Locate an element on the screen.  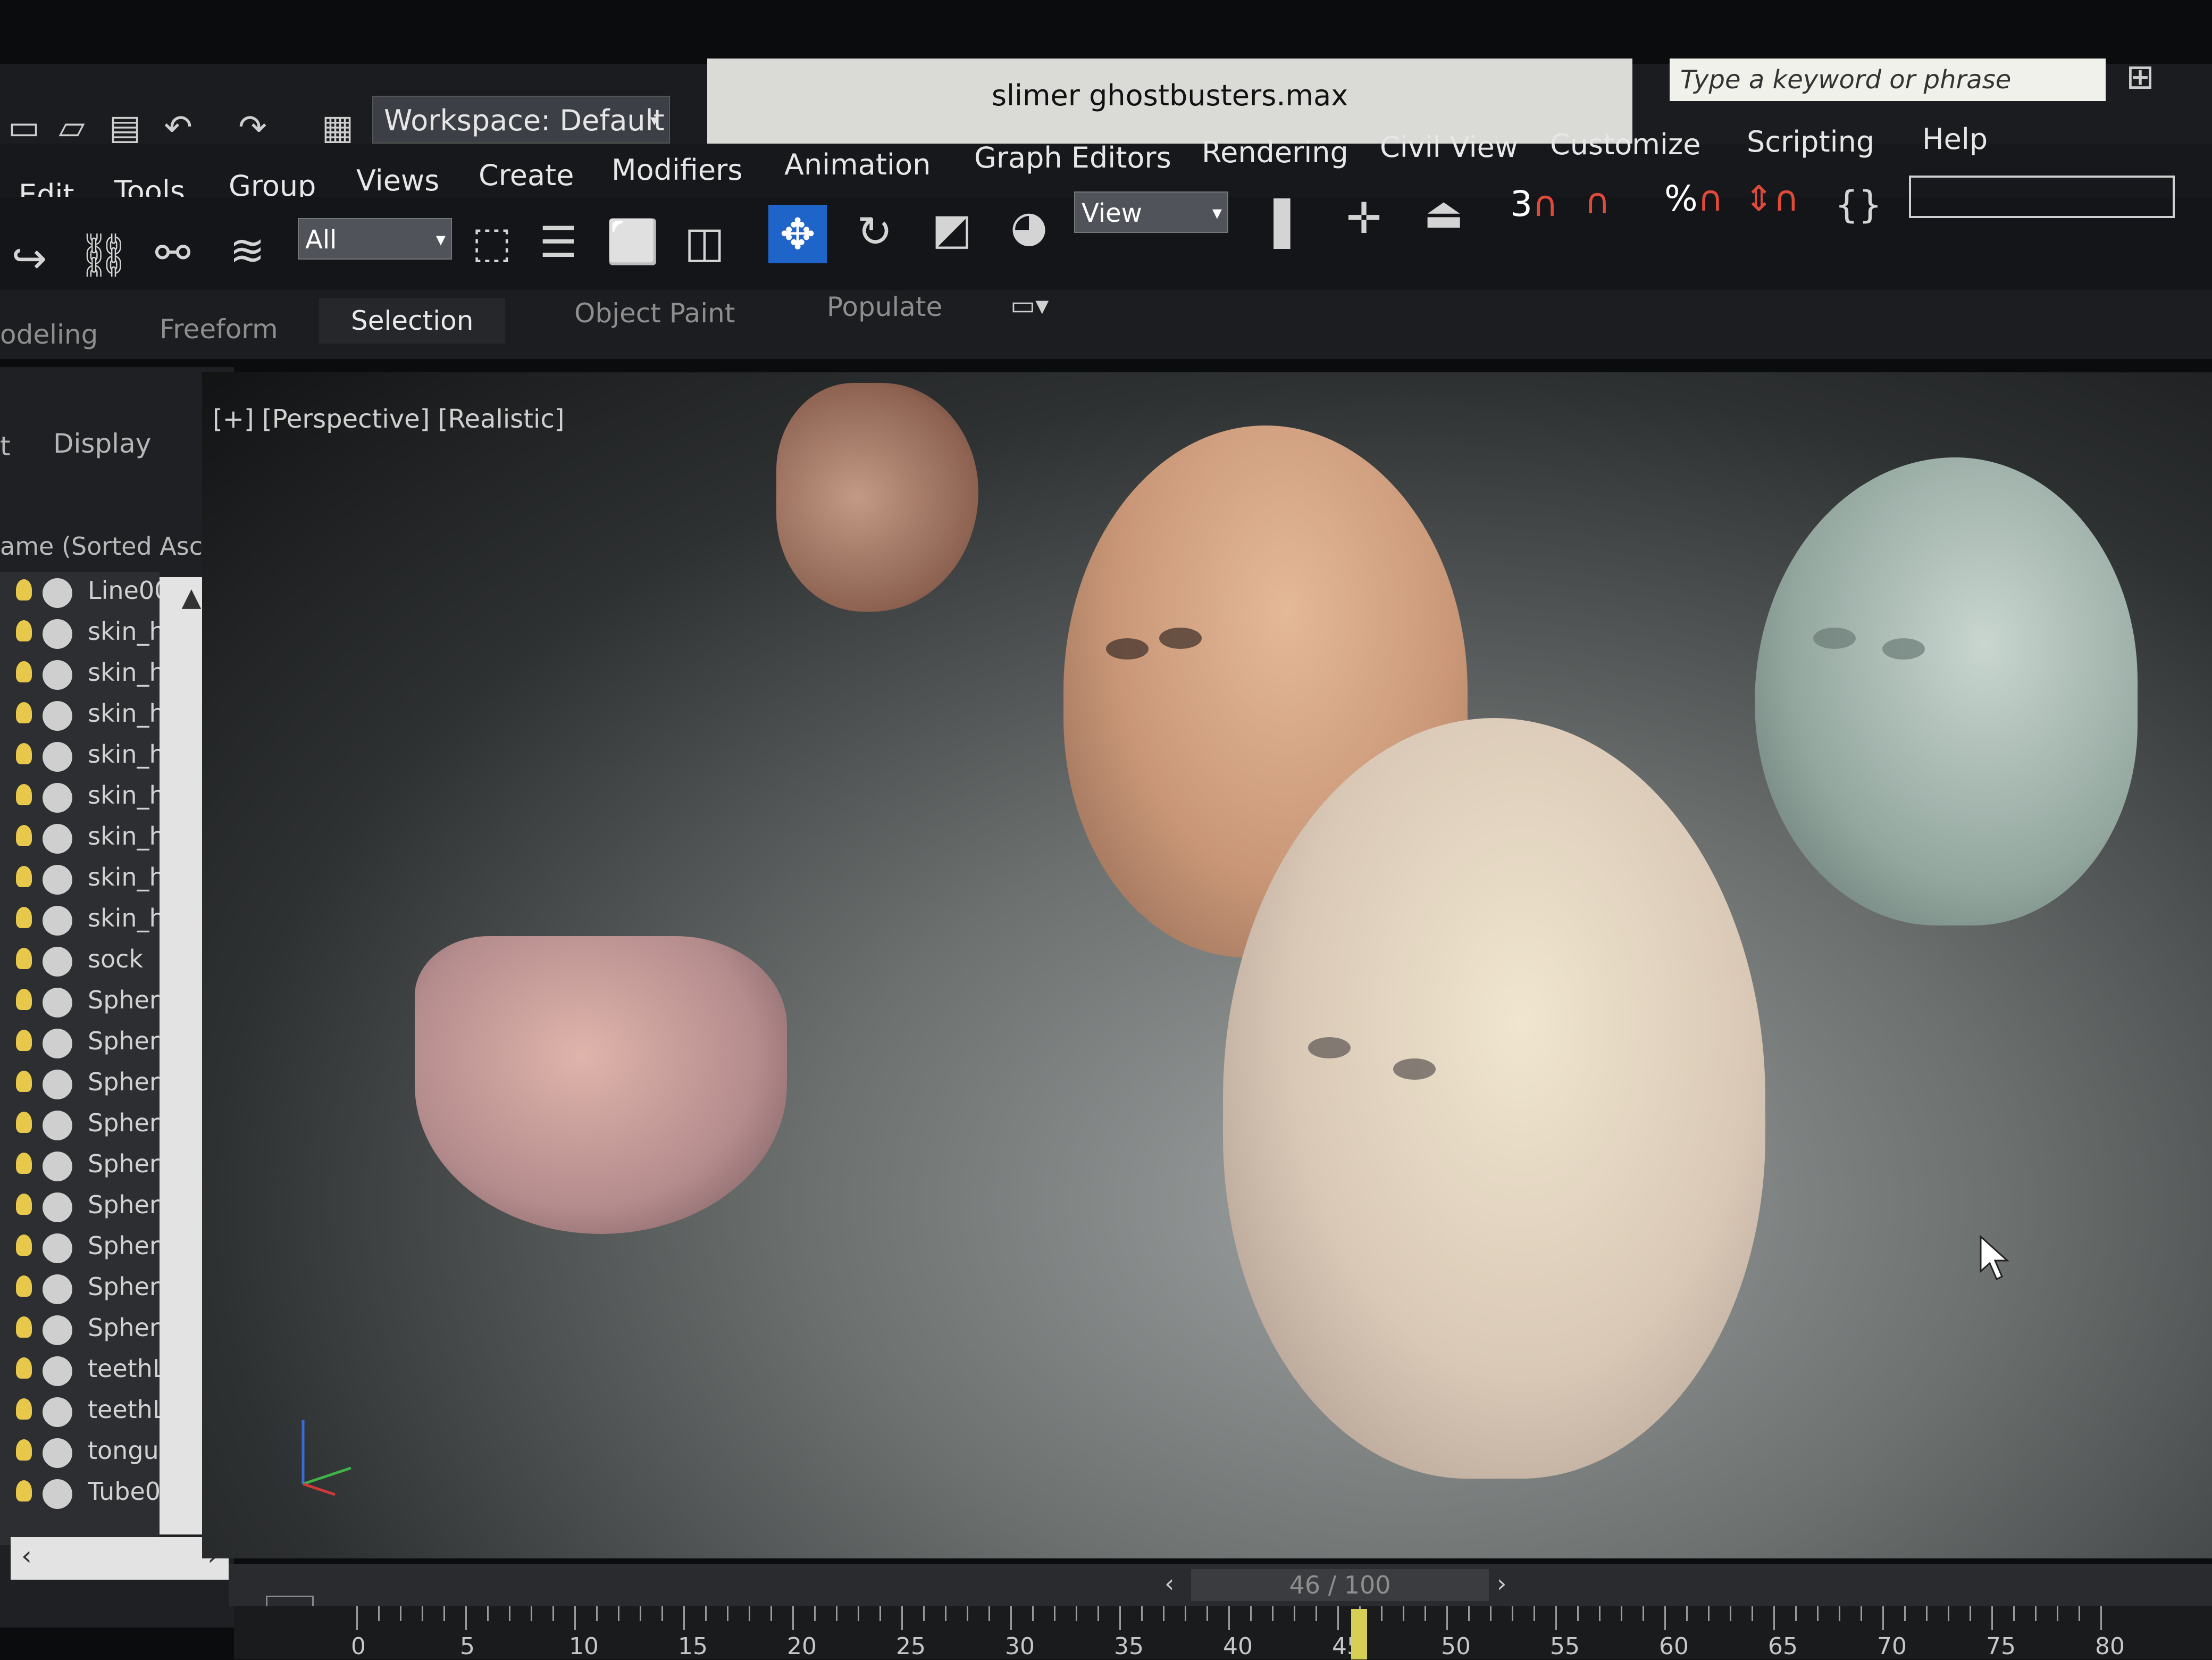
track-bar: 0 5 10 15 20 25 30 35 40 45 50 55 60 65 70 75 80 is located at coordinates (1223, 1633).